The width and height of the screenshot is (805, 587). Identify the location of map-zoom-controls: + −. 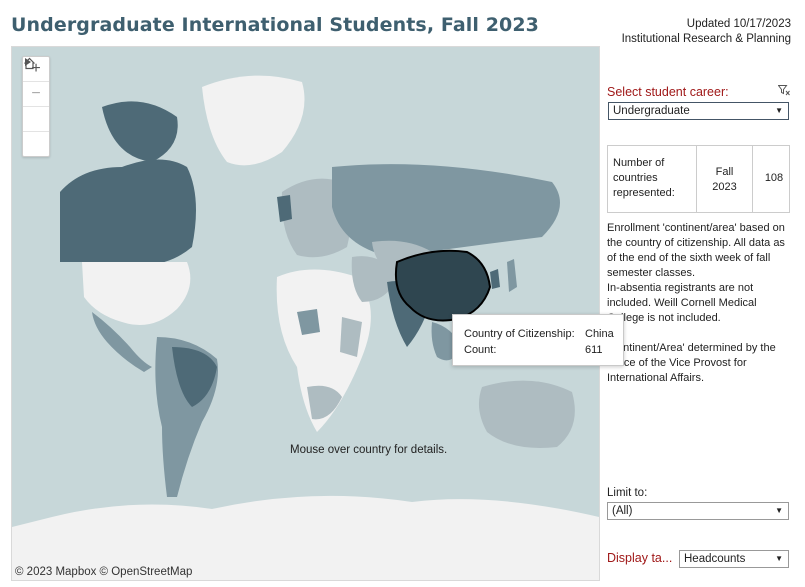
(36, 106).